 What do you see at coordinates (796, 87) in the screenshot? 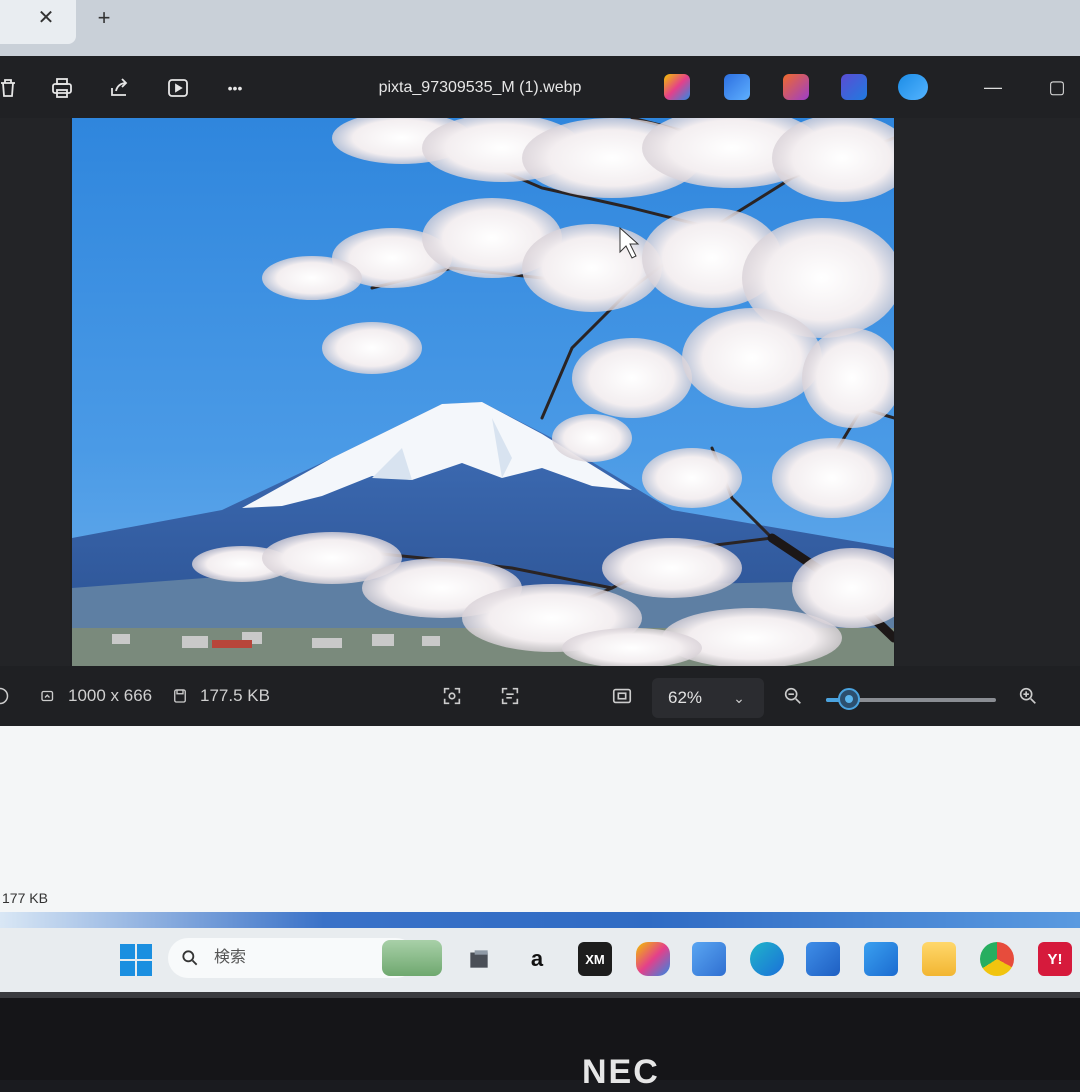
I see `clipchamp-icon` at bounding box center [796, 87].